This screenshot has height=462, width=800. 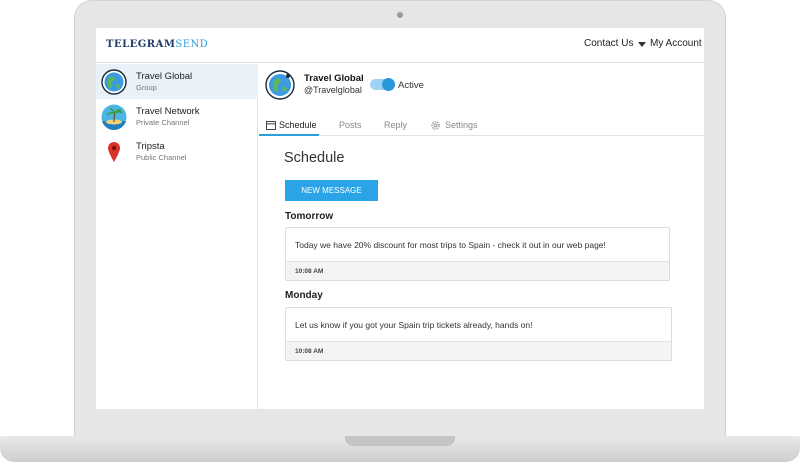 I want to click on new-message-button: NEW MESSAGE, so click(x=331, y=190).